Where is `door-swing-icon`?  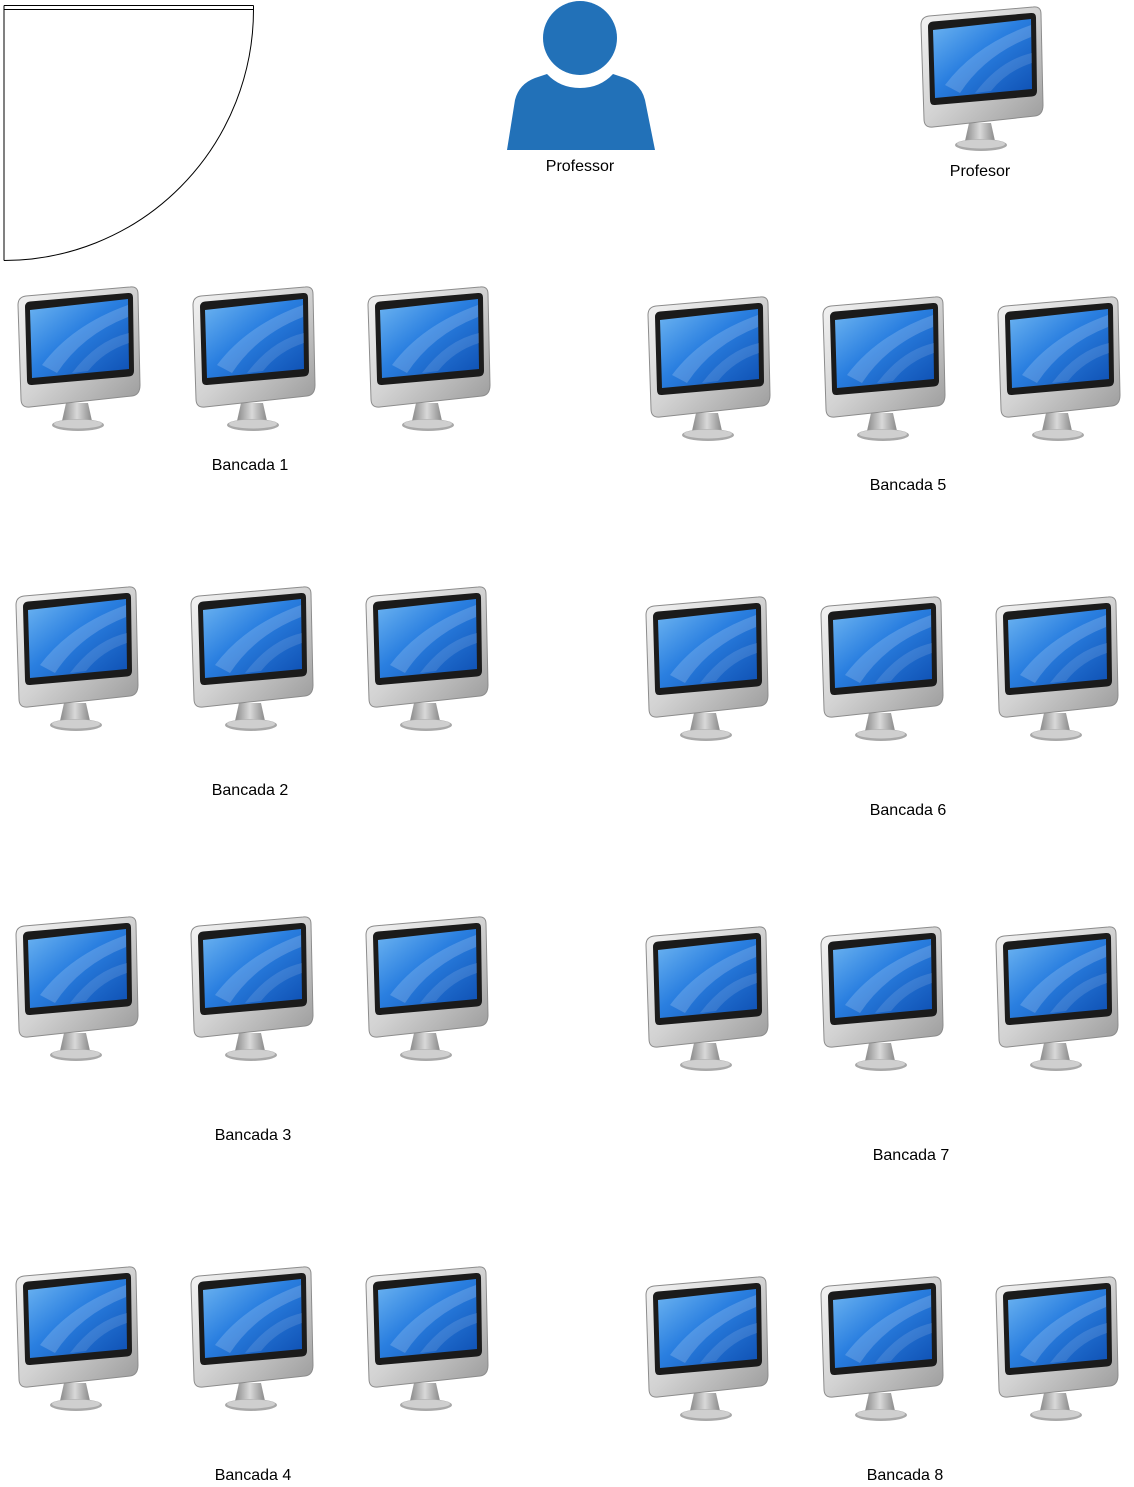 door-swing-icon is located at coordinates (128, 133).